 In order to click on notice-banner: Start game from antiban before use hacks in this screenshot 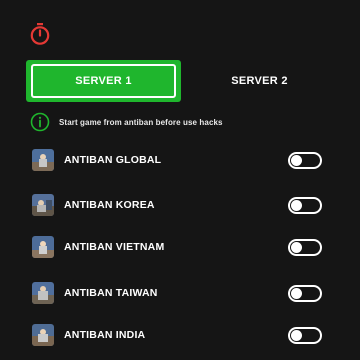, I will do `click(126, 122)`.